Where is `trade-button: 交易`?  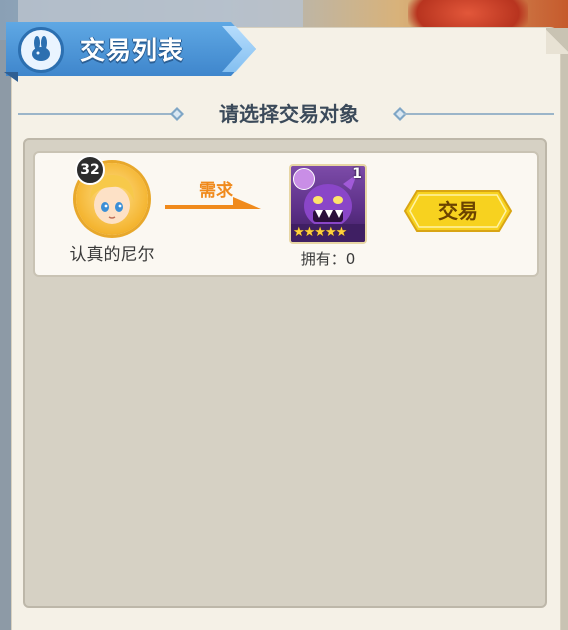
trade-button: 交易 is located at coordinates (458, 211).